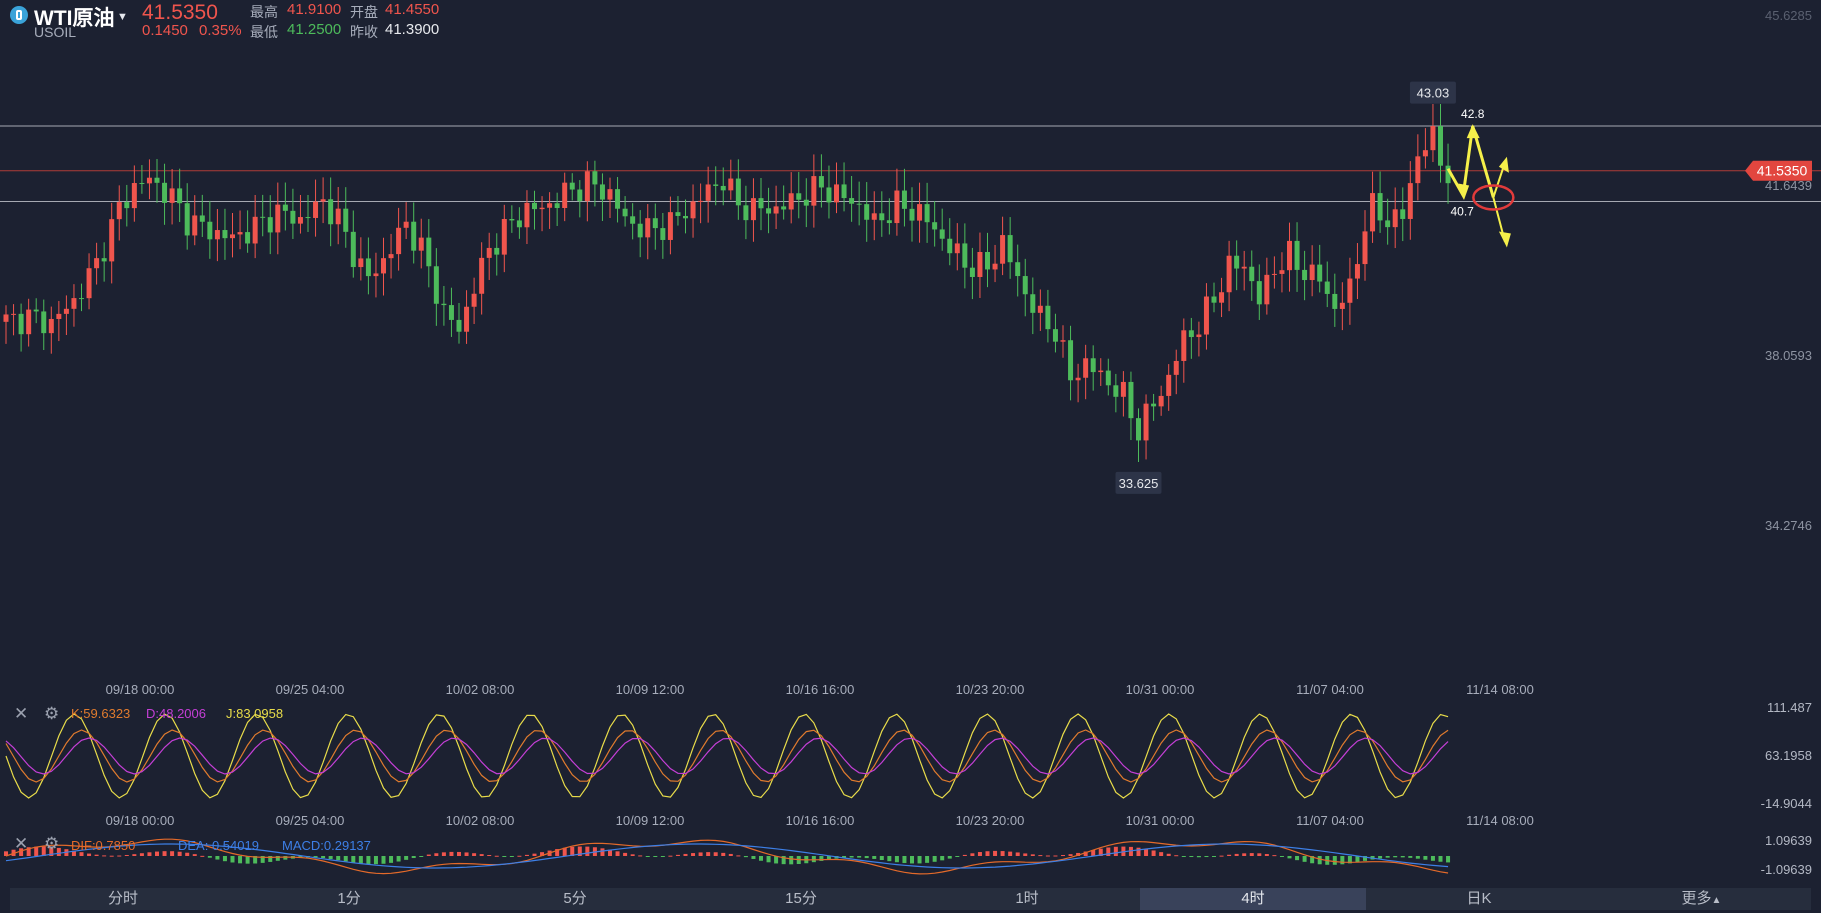 The width and height of the screenshot is (1821, 913). I want to click on kdj-axis-label: 111.487, so click(1789, 707).